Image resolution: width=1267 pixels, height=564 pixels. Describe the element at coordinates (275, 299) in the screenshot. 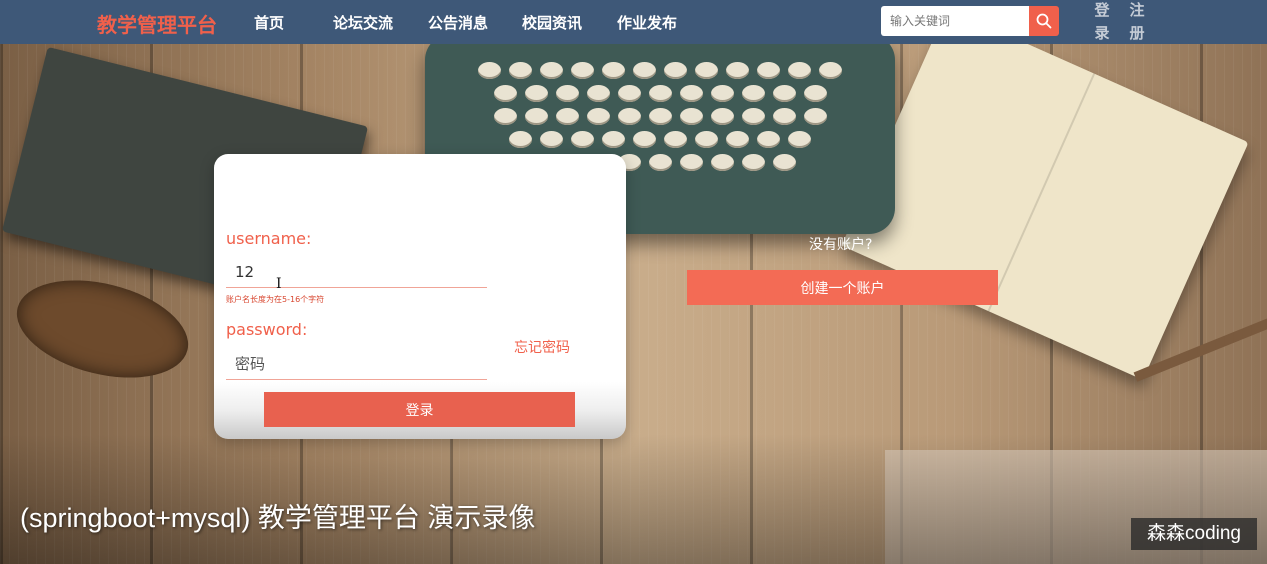

I see `username-hint: 账户名长度为在5-16个字符` at that location.